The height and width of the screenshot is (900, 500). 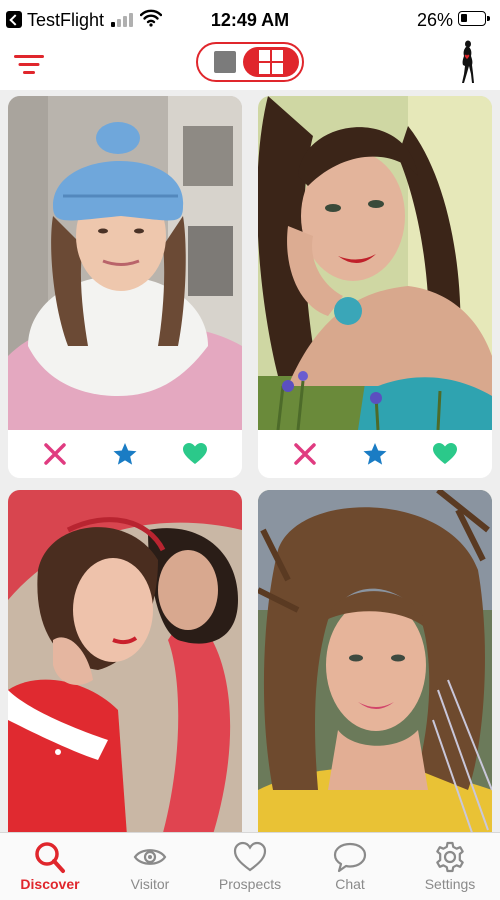 I want to click on app-header, so click(x=250, y=65).